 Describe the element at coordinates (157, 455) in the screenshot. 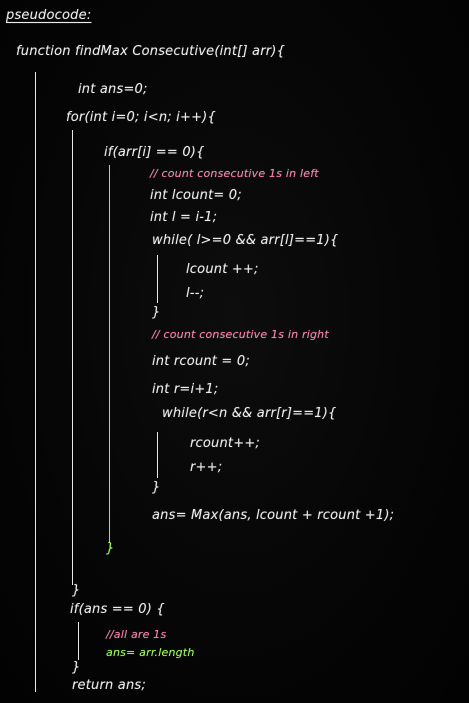

I see `while-right-scope-guide` at that location.